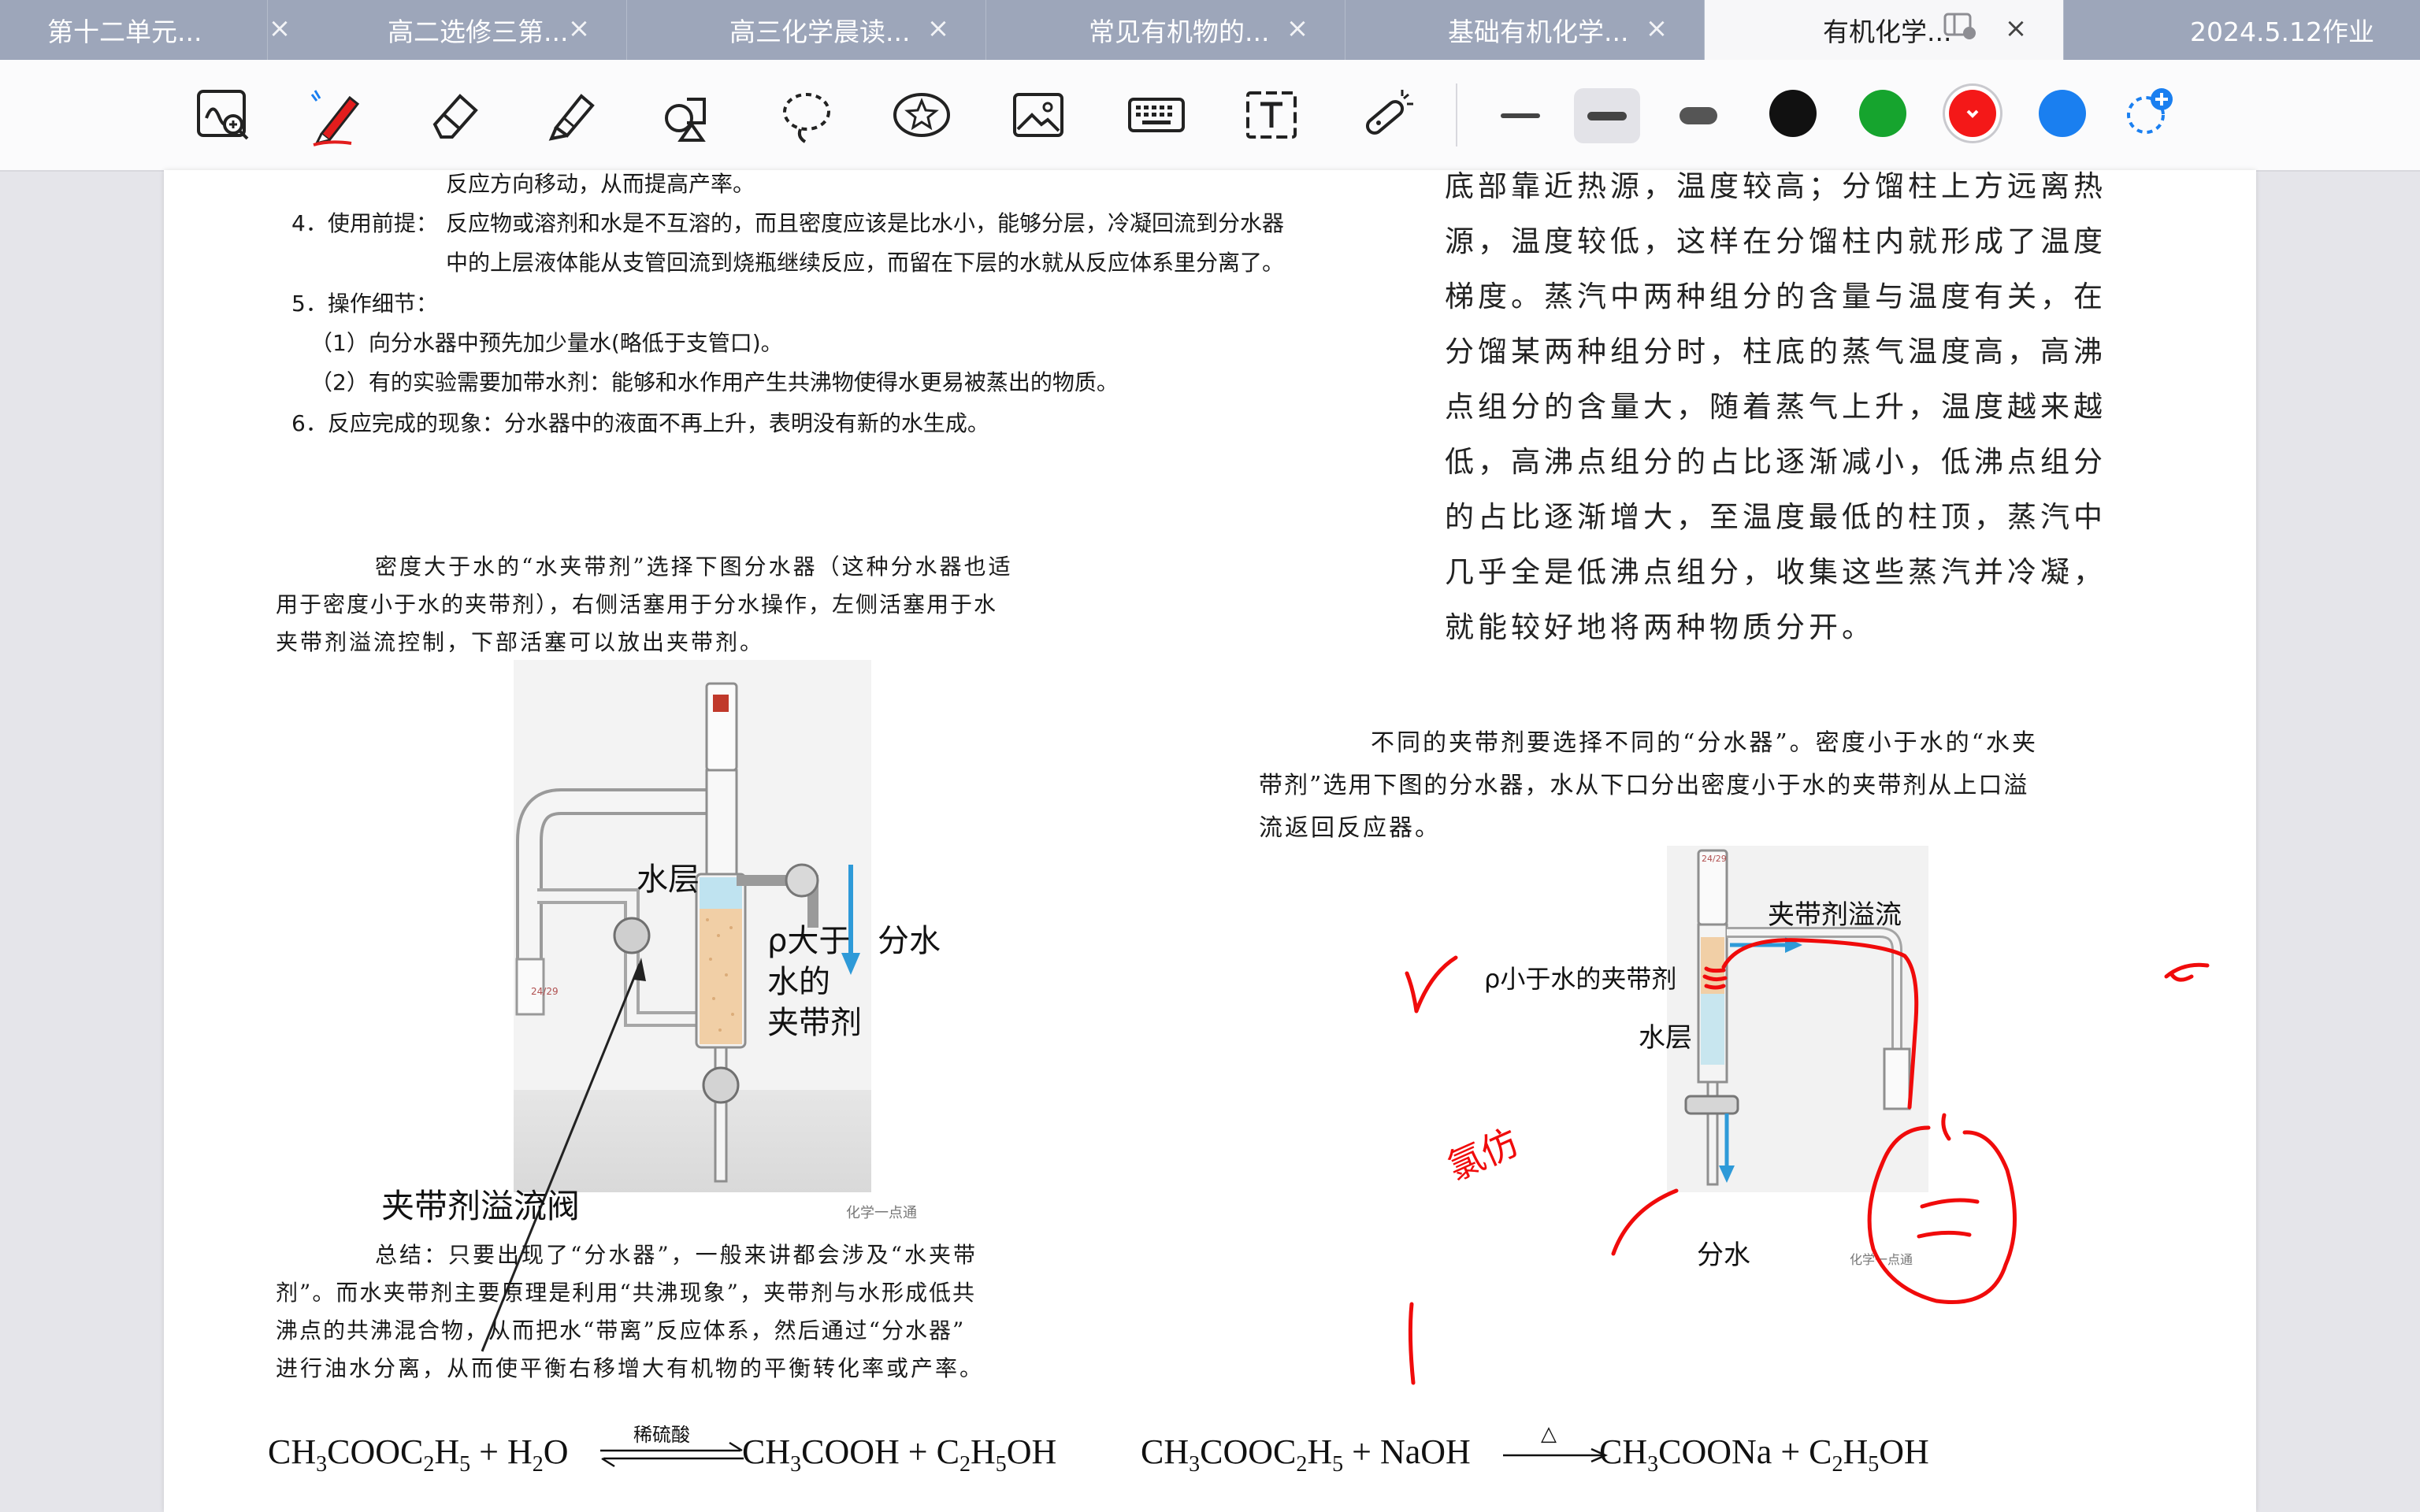  I want to click on text-line: 总结：只要出现了“分水器”，一般来讲都会涉及“水夹带, so click(676, 1255).